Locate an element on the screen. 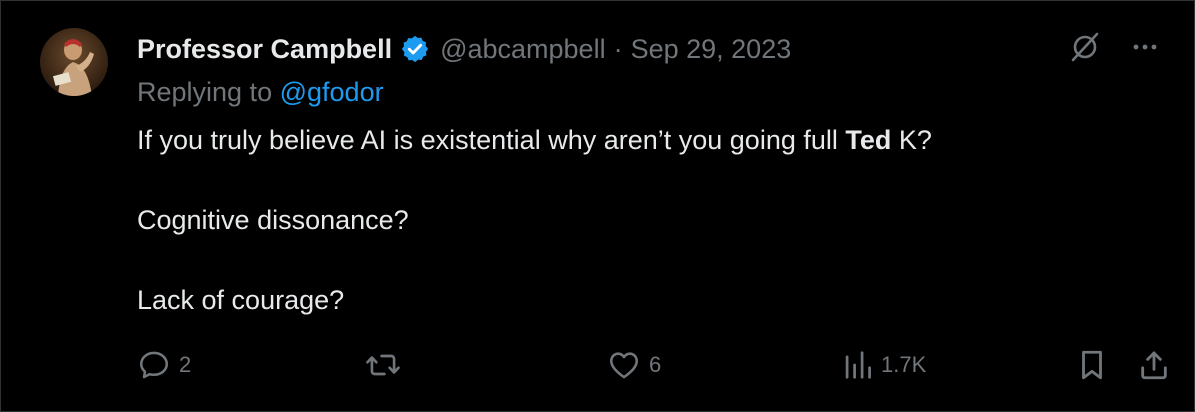  verified-badge-icon is located at coordinates (415, 49).